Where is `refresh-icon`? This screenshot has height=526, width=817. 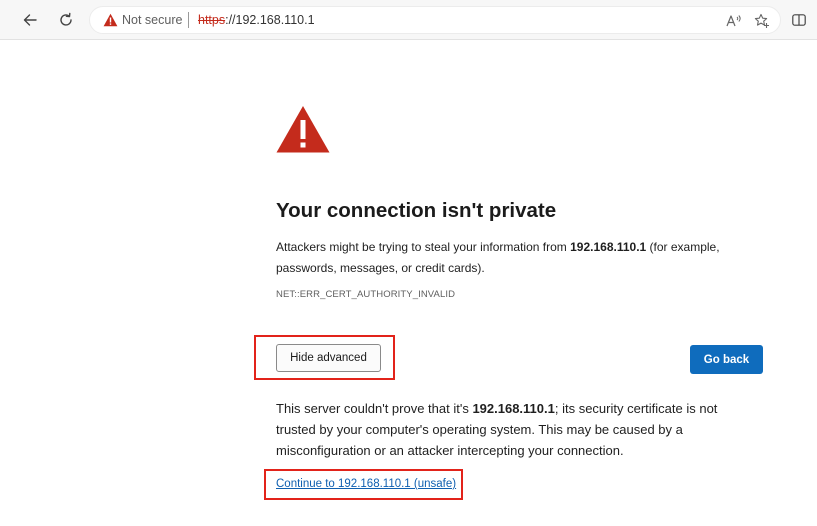
refresh-icon is located at coordinates (66, 19).